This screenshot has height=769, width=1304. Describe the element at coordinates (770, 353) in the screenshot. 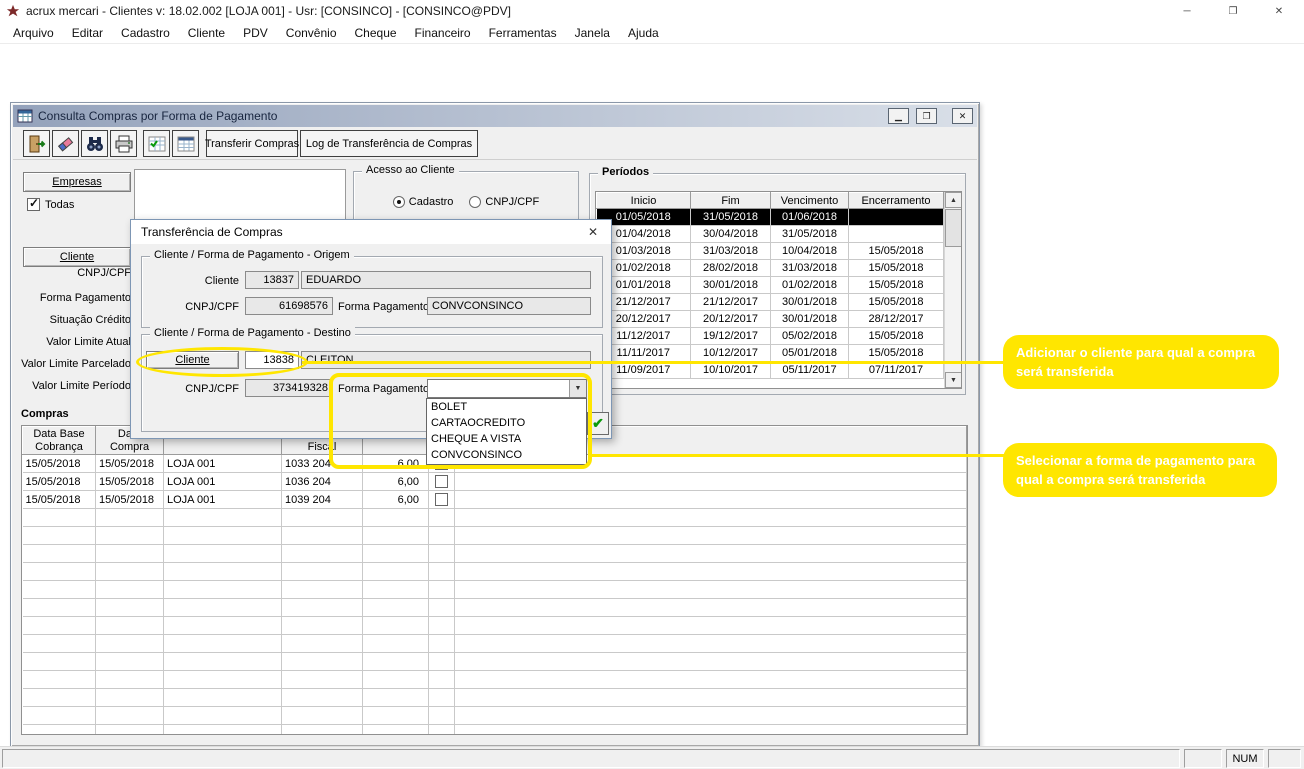

I see `table-row: 11/11/2017 10/12/2017 05/01/2018 15/05/2018` at that location.